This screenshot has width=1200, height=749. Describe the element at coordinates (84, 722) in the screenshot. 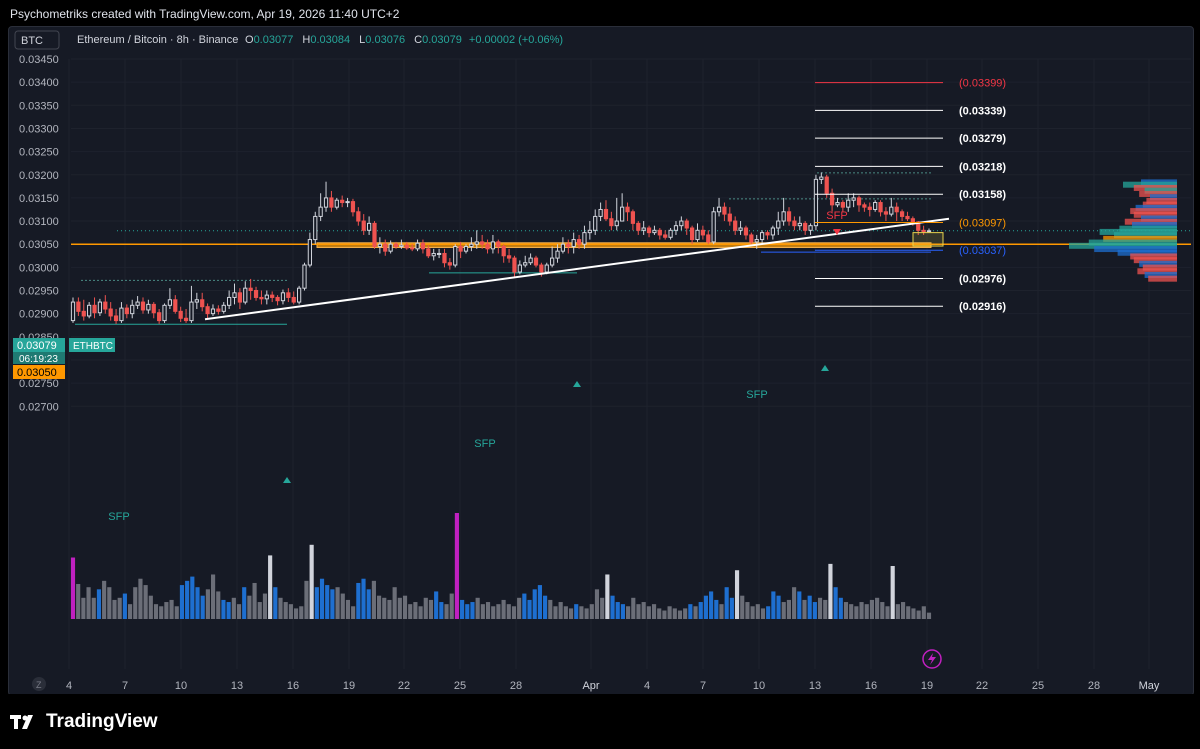

I see `tradingview-logo: TradingView` at that location.